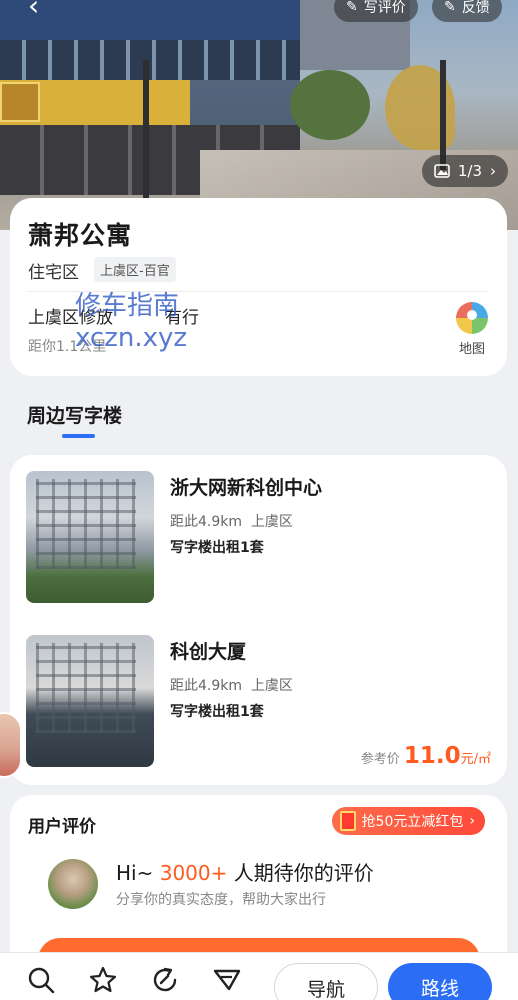  I want to click on coupon-button: 抢50元立减红包 ›, so click(408, 821).